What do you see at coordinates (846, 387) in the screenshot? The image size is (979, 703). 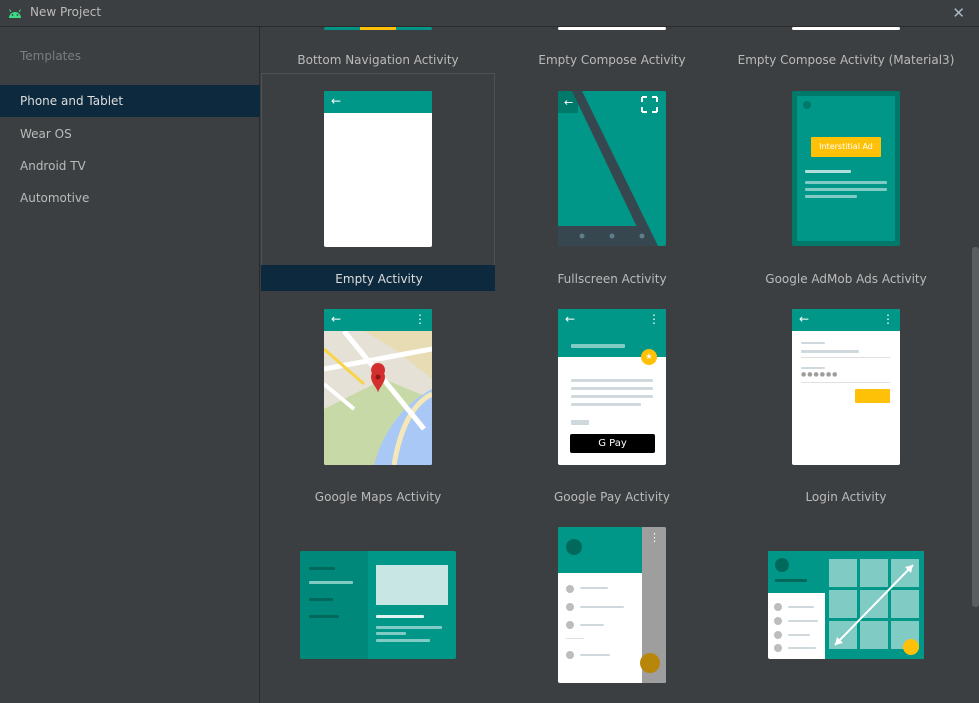 I see `thumbnail-login: ●●●●●● ← ⋮` at bounding box center [846, 387].